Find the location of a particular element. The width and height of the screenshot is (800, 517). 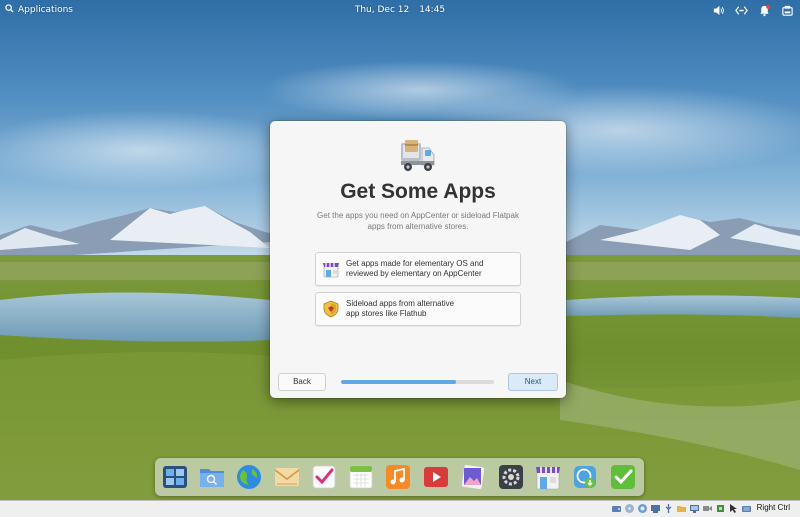

onboarding-progress is located at coordinates (417, 382).